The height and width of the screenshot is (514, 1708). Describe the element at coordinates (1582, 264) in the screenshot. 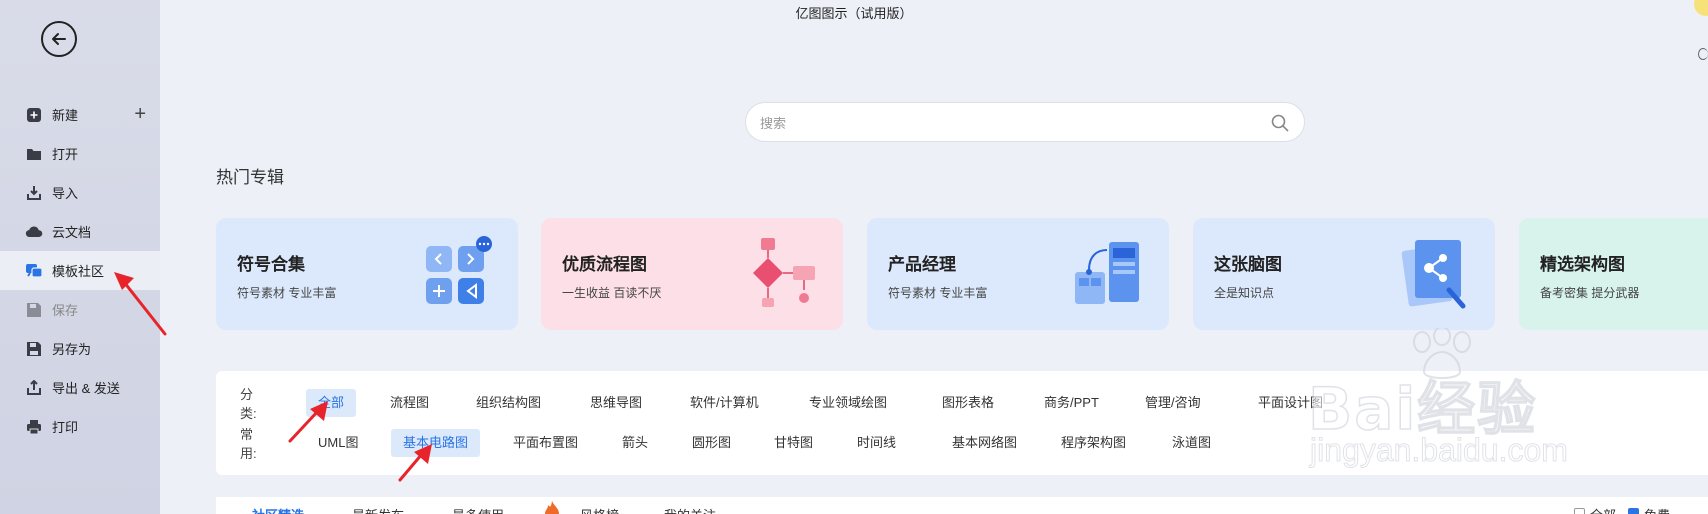

I see `card-title: 精选架构图` at that location.